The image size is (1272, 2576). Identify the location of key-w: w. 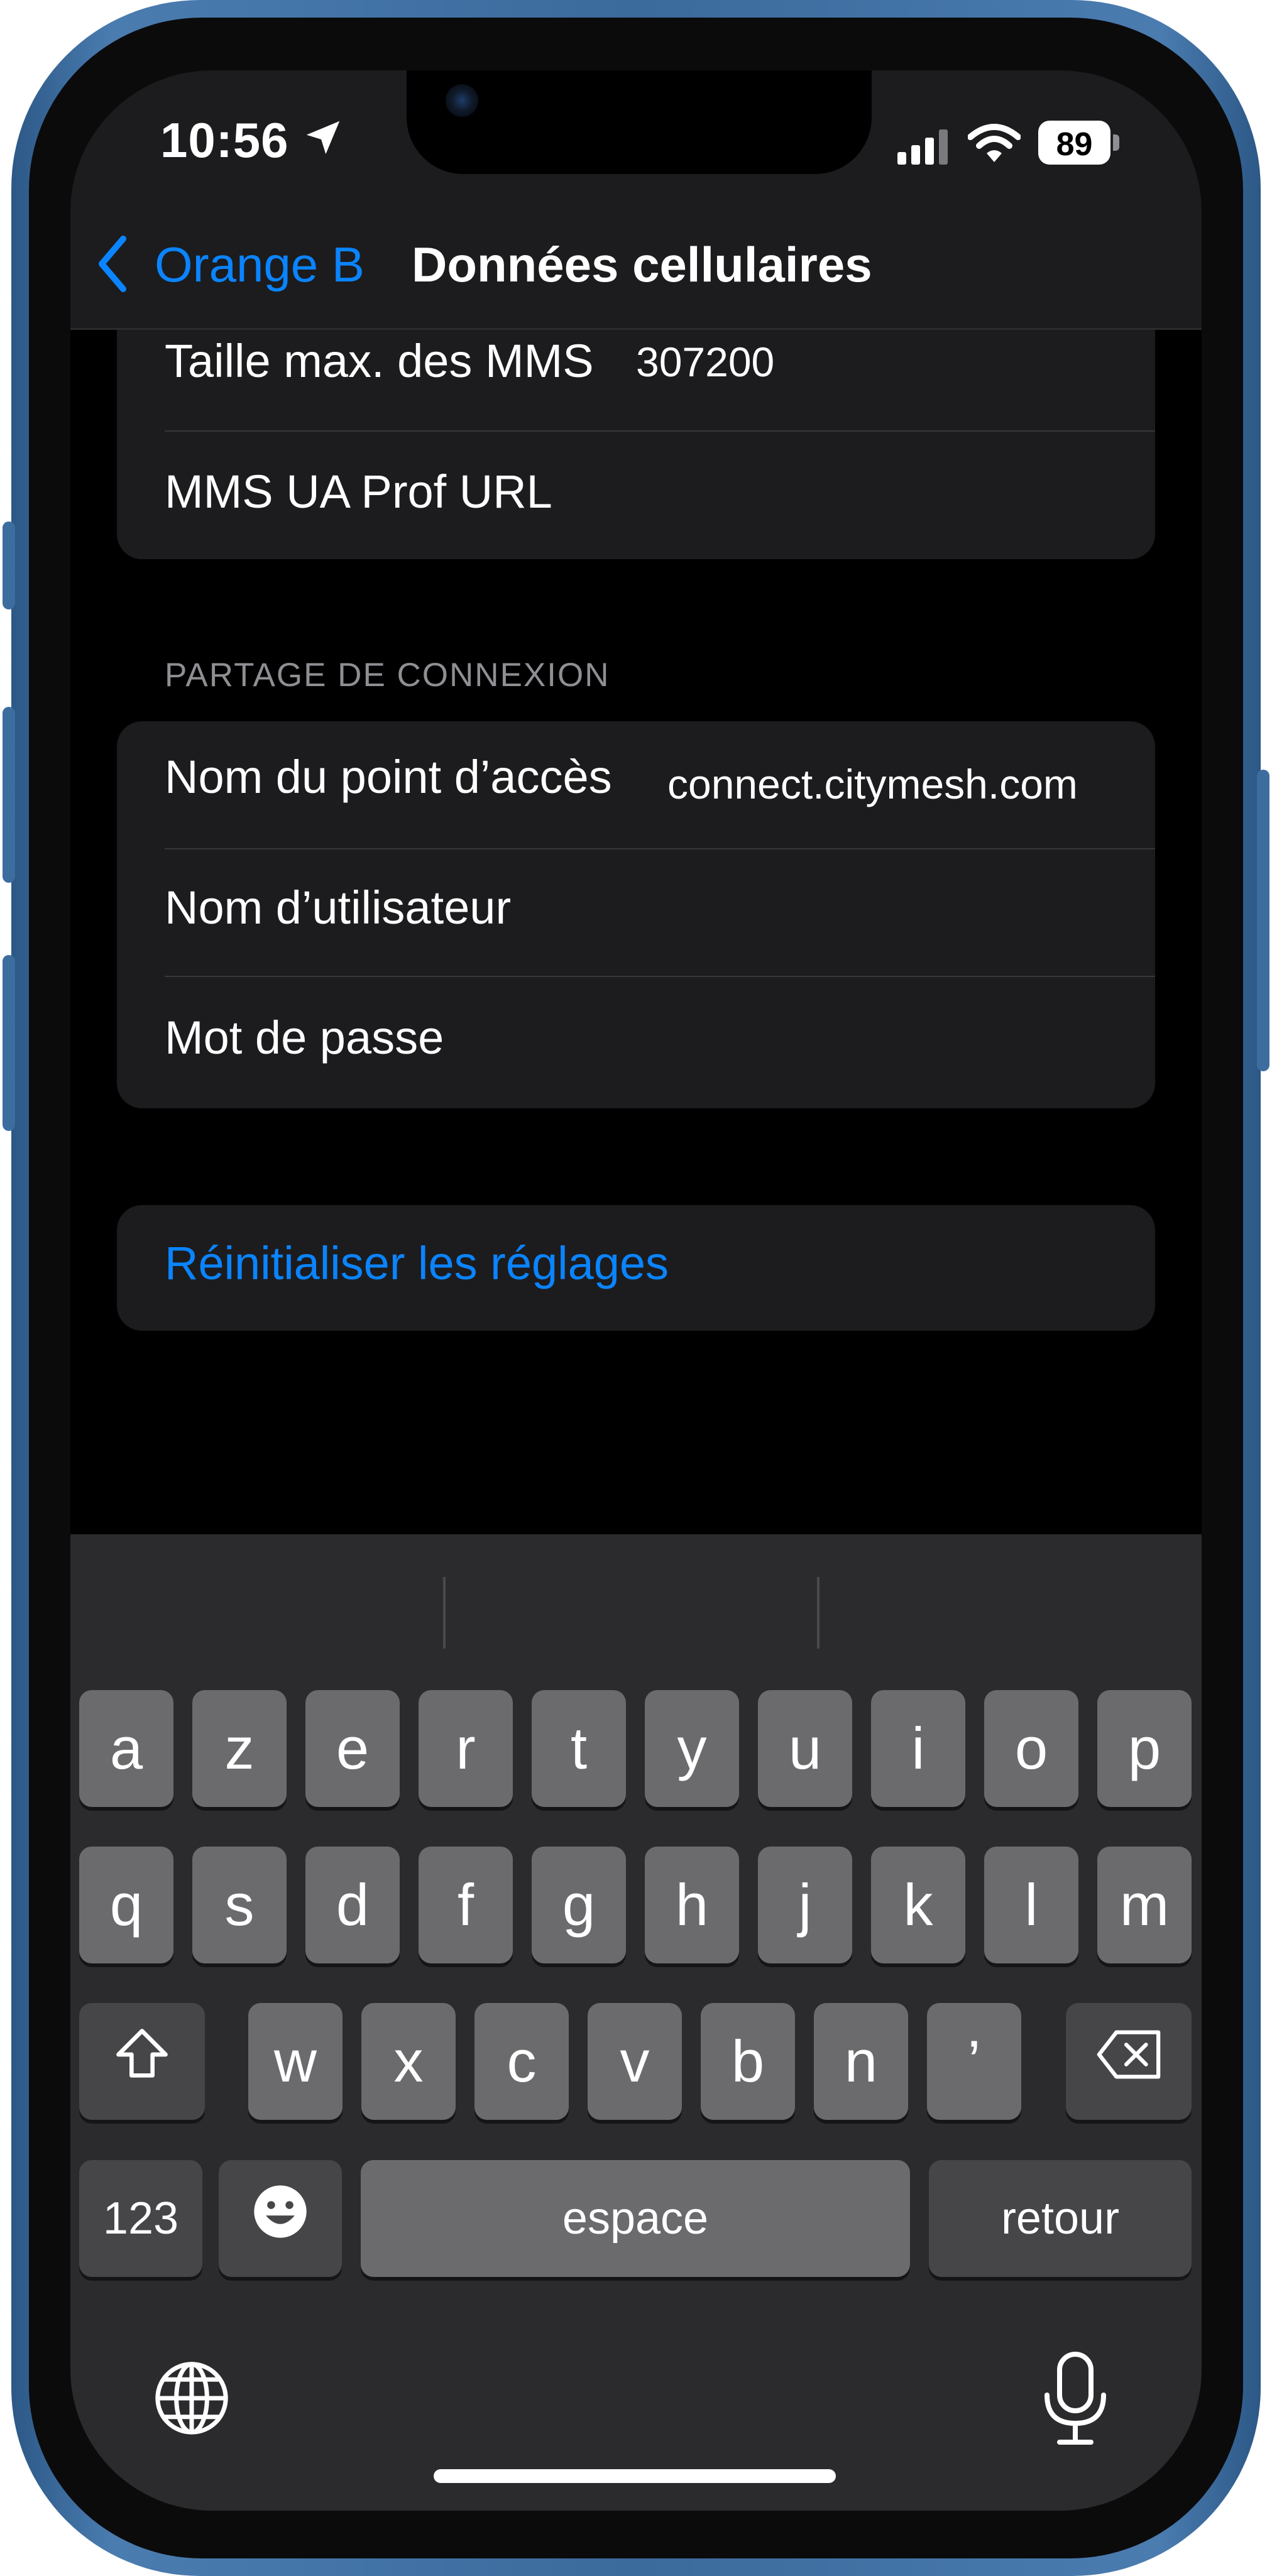
(295, 2062).